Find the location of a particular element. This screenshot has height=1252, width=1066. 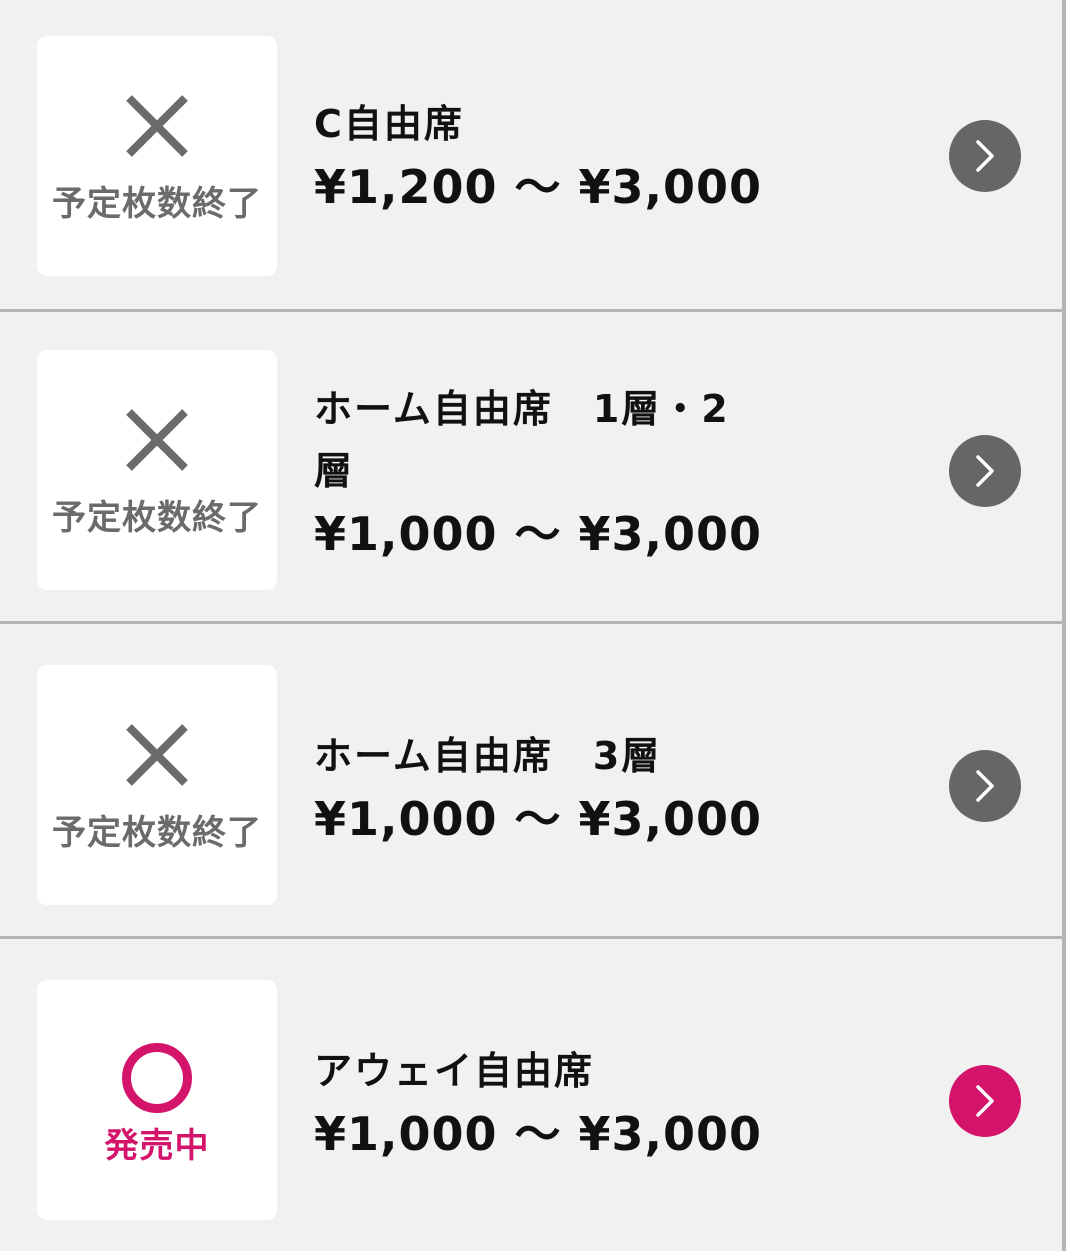

circle-icon is located at coordinates (157, 1078).